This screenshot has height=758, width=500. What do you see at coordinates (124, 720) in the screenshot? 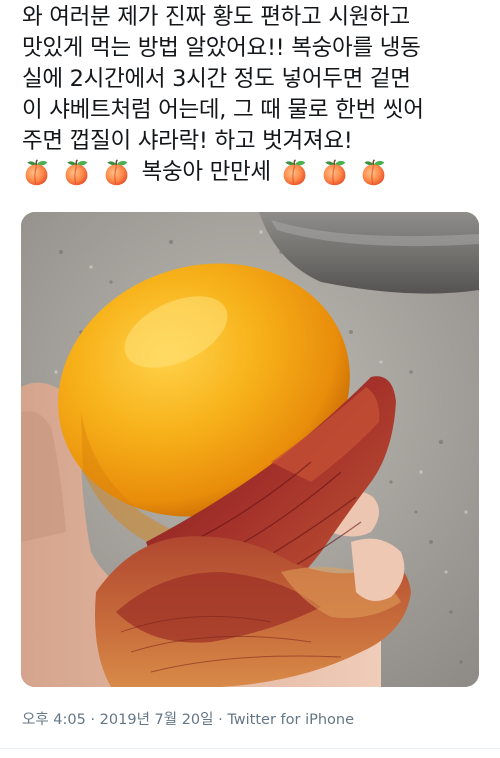
I see `tweet-timestamp: 오후 4:05 · 2019년 7월 20일 ·` at bounding box center [124, 720].